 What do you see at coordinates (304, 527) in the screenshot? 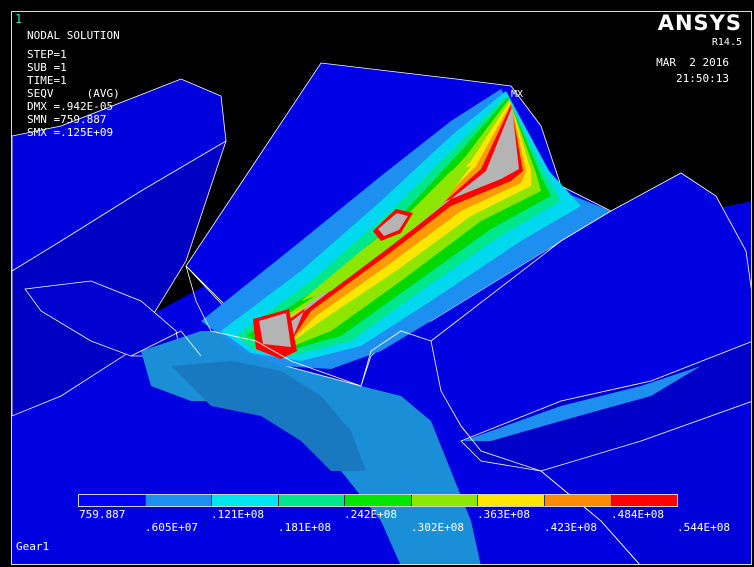
I see `legend-label: .181E+08` at bounding box center [304, 527].